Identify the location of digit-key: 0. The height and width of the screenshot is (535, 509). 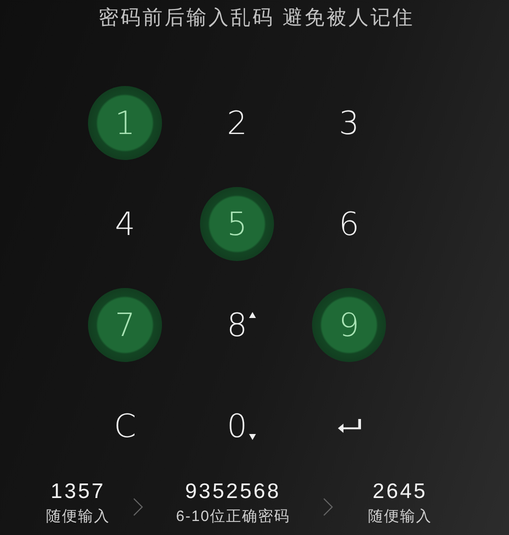
(237, 425).